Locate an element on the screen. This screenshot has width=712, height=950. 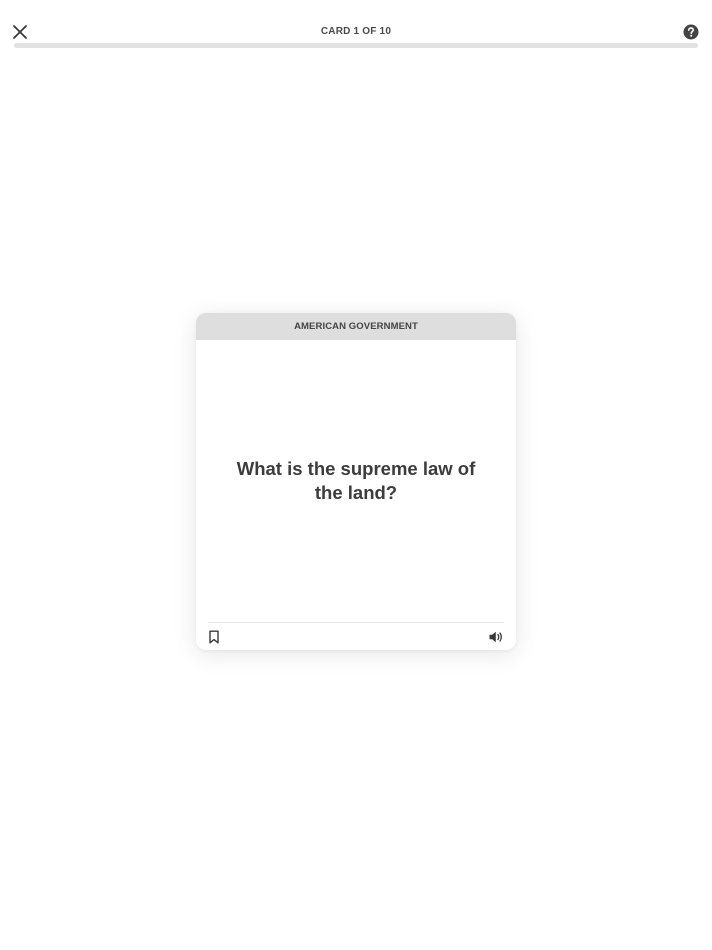
speaker-icon is located at coordinates (495, 637).